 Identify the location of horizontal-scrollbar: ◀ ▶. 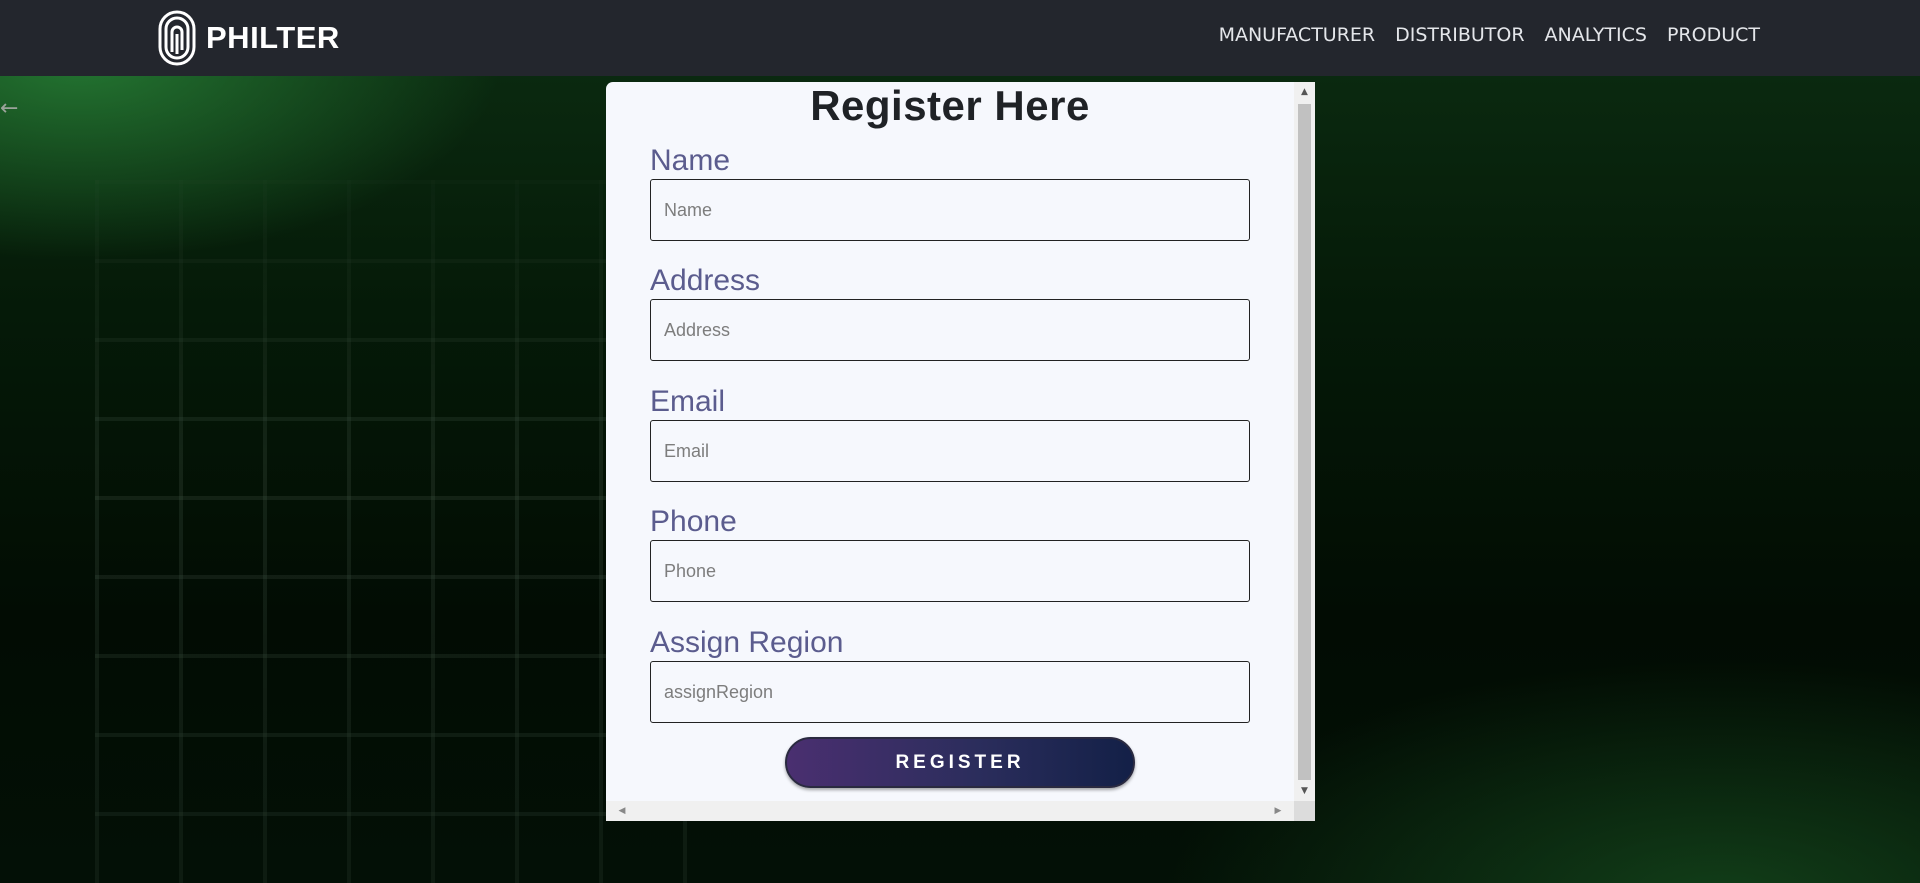
(950, 811).